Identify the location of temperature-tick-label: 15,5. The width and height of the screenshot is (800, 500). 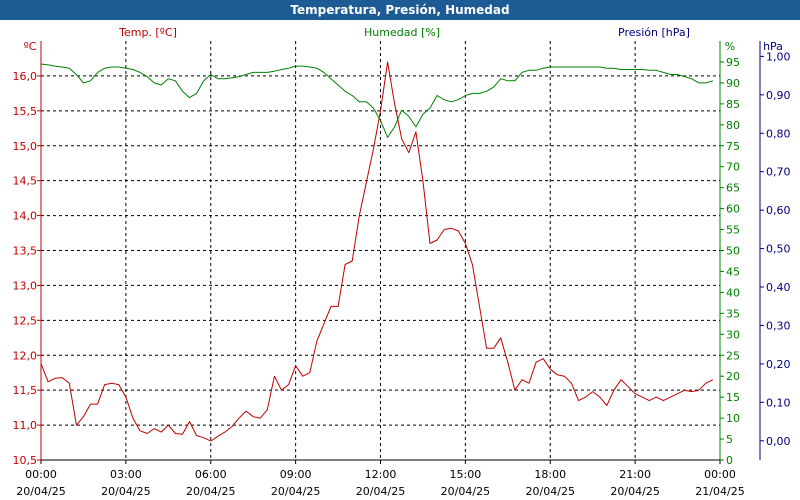
(25, 111).